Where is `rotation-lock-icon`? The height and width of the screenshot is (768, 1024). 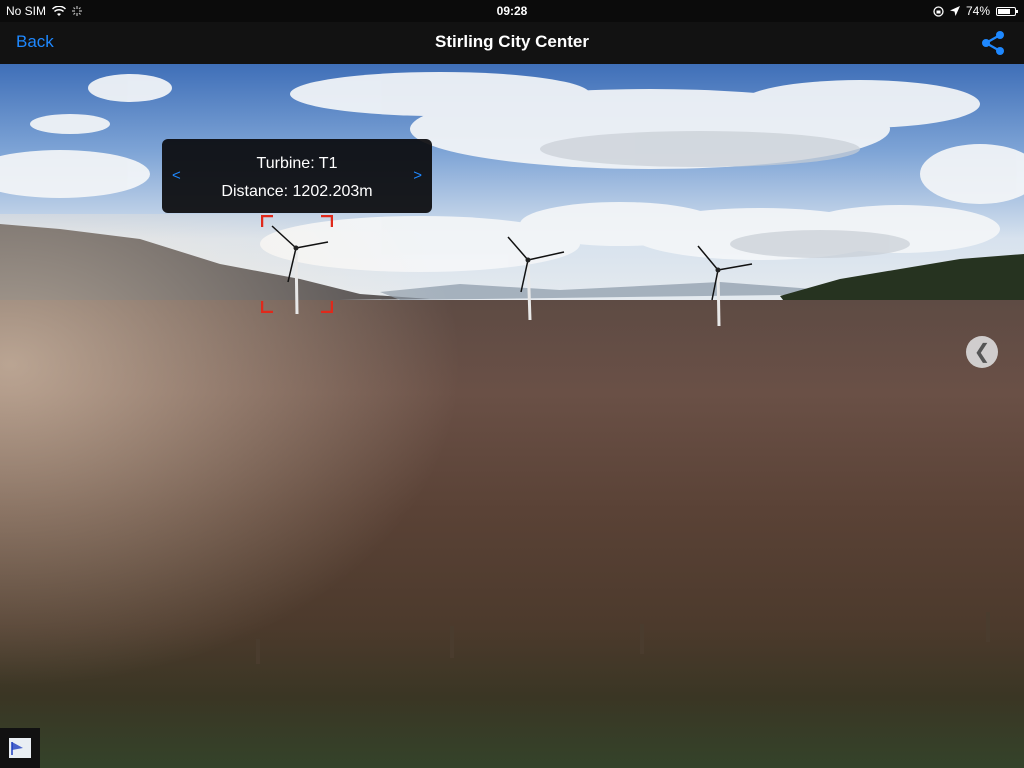
rotation-lock-icon is located at coordinates (938, 11).